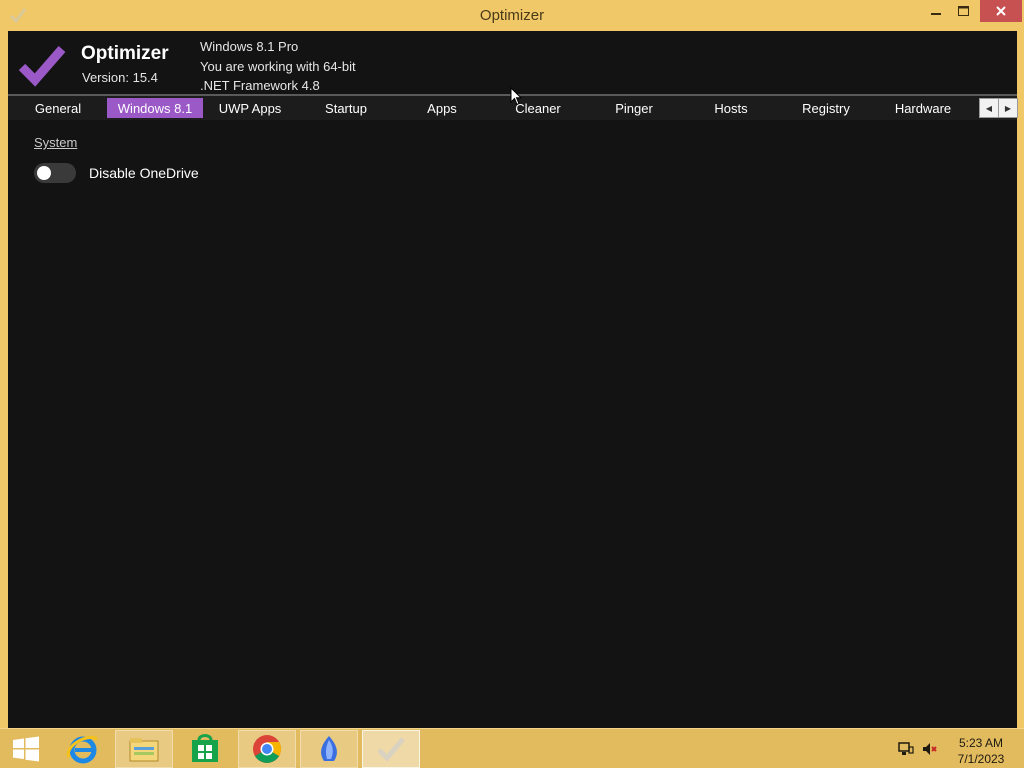 The width and height of the screenshot is (1024, 768). Describe the element at coordinates (981, 743) in the screenshot. I see `clock-time: 5:23 AM` at that location.